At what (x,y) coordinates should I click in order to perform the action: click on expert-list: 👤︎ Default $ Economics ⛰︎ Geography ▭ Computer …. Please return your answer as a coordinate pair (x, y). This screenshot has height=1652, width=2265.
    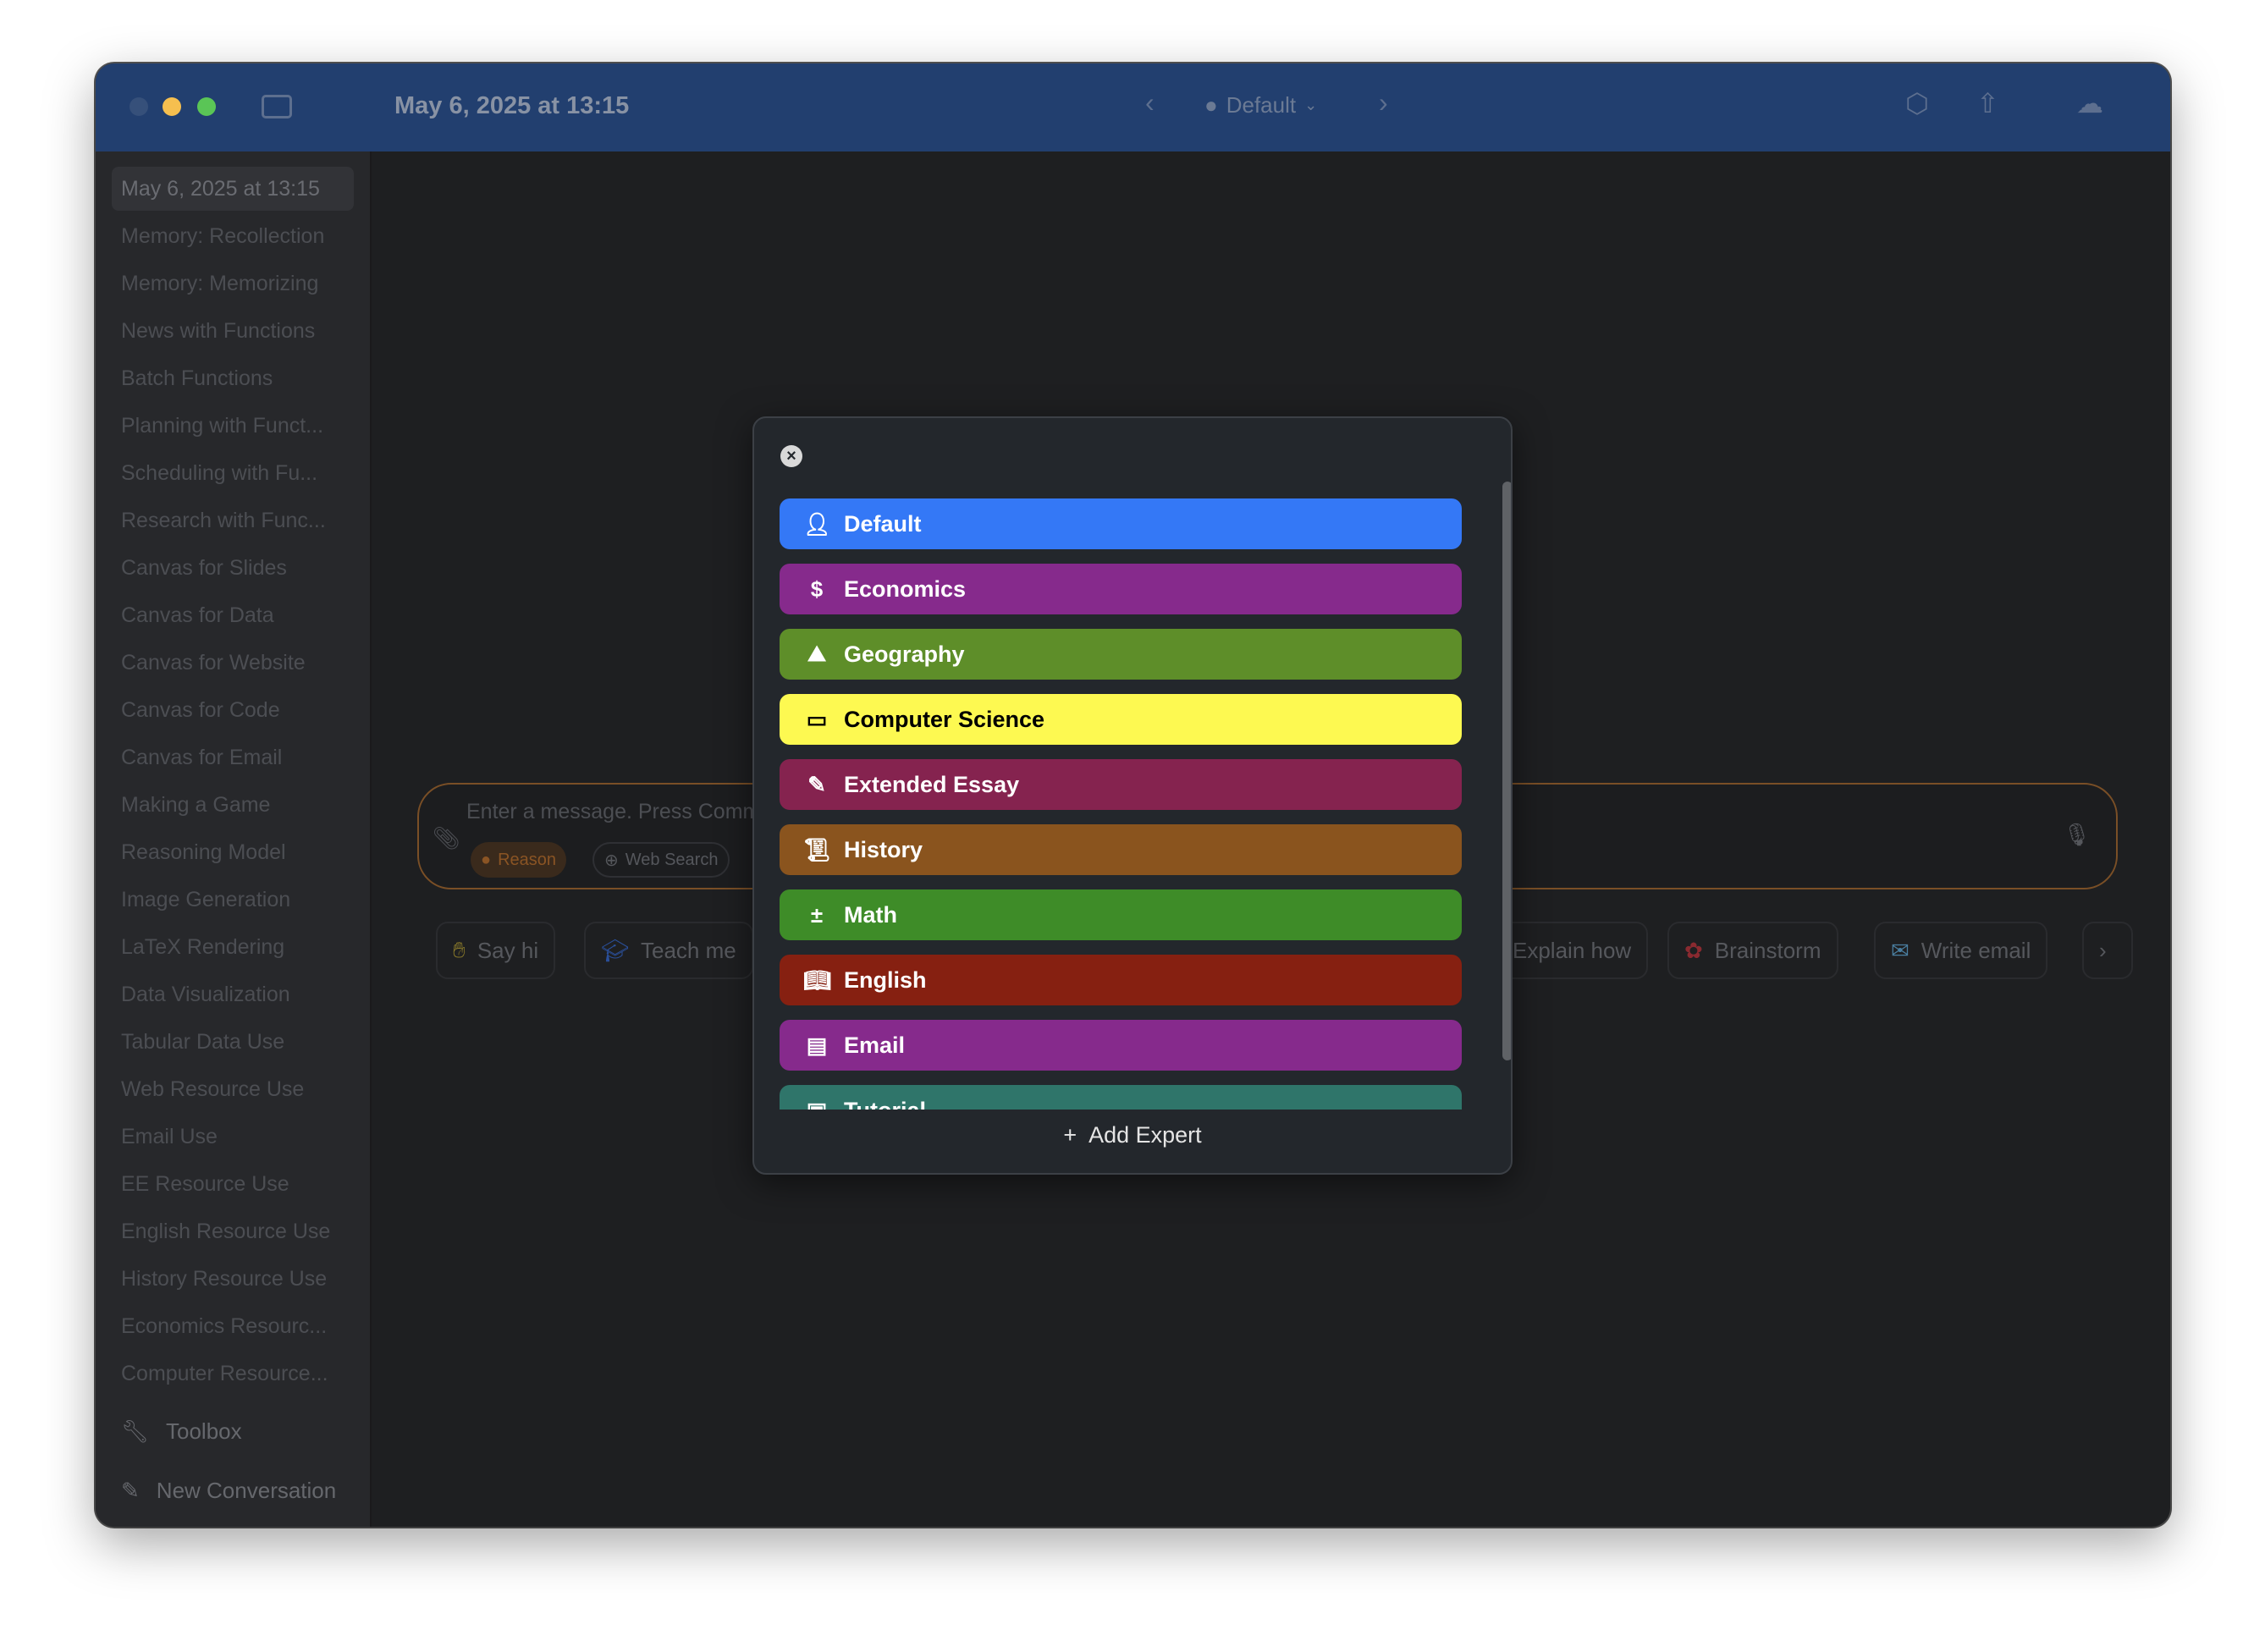
    Looking at the image, I should click on (1122, 804).